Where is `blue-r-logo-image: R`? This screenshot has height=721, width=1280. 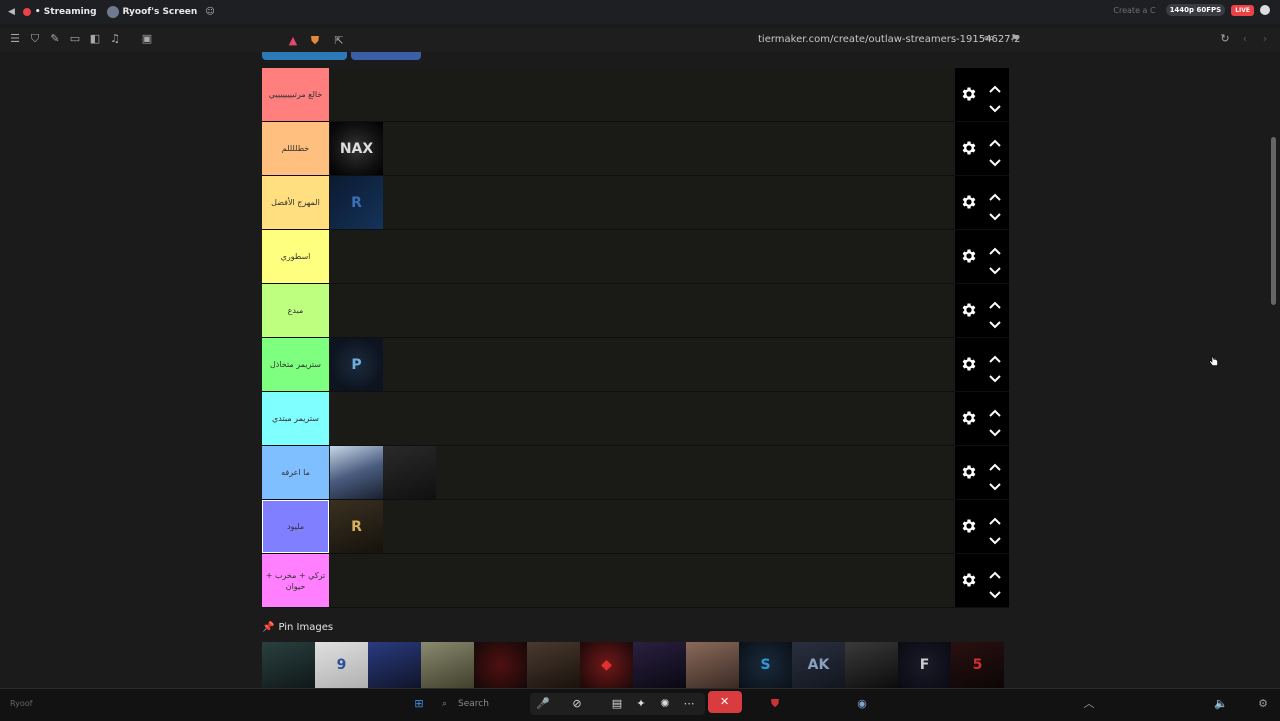
blue-r-logo-image: R is located at coordinates (356, 202).